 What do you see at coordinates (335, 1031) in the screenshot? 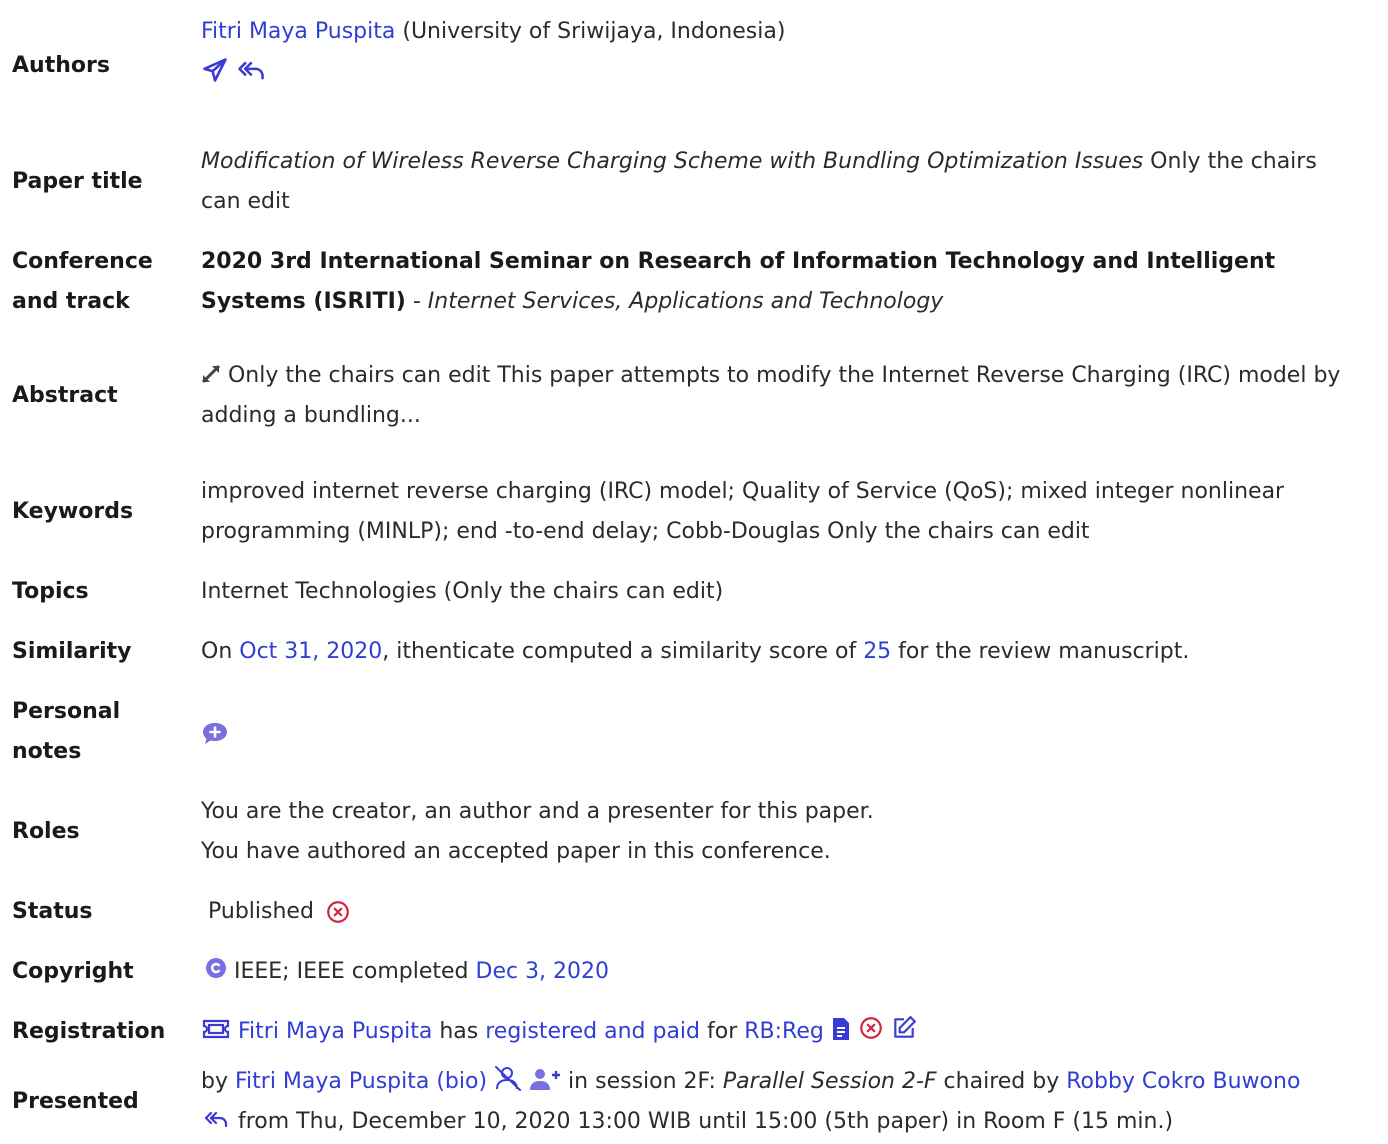
I see `registrant-name-link: Fitri Maya Puspita` at bounding box center [335, 1031].